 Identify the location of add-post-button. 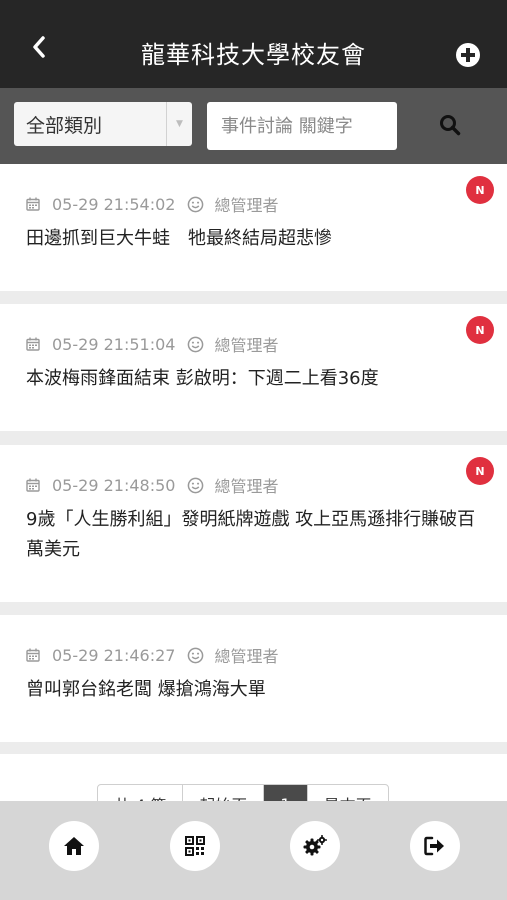
(468, 55).